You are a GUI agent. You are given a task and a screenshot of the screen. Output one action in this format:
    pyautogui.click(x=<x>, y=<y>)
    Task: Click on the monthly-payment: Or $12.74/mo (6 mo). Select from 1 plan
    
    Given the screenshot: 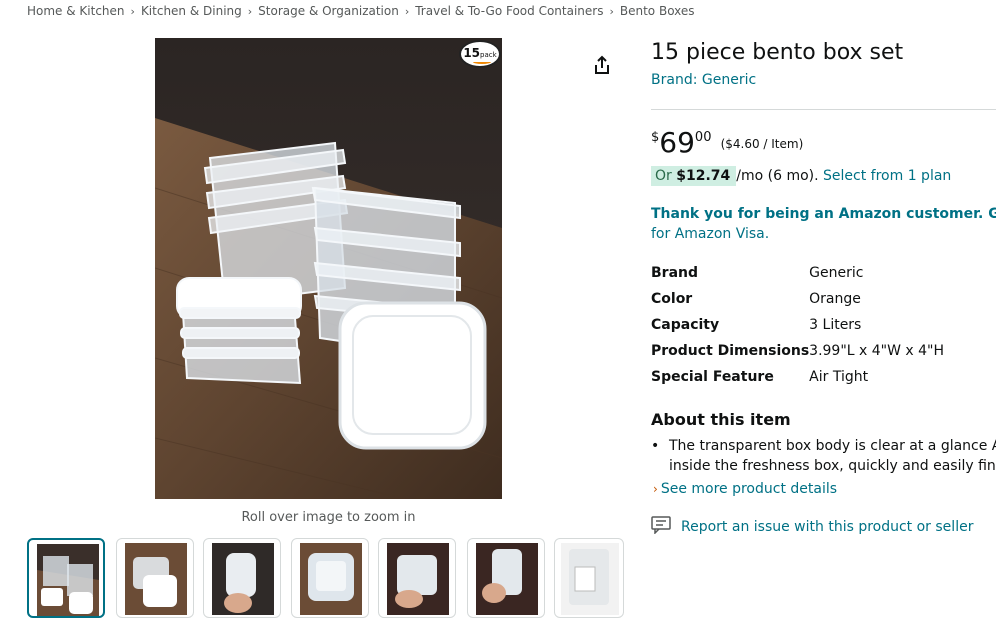 What is the action you would take?
    pyautogui.click(x=801, y=176)
    